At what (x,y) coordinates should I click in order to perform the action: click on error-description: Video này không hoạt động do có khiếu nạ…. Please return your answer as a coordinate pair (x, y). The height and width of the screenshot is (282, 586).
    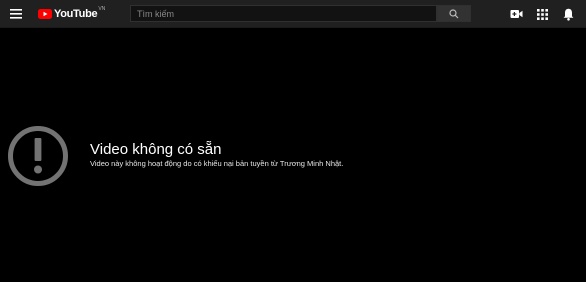
    Looking at the image, I should click on (217, 163).